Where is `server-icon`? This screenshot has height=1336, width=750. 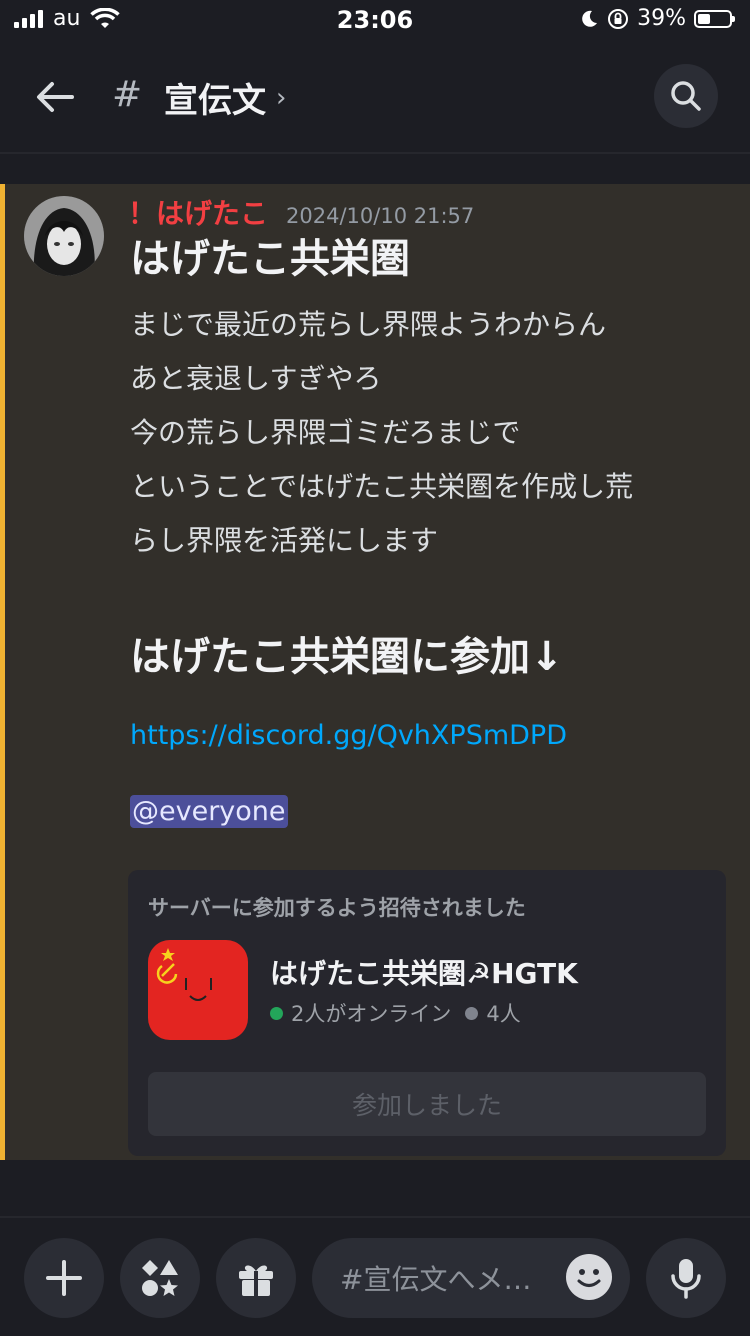 server-icon is located at coordinates (198, 990).